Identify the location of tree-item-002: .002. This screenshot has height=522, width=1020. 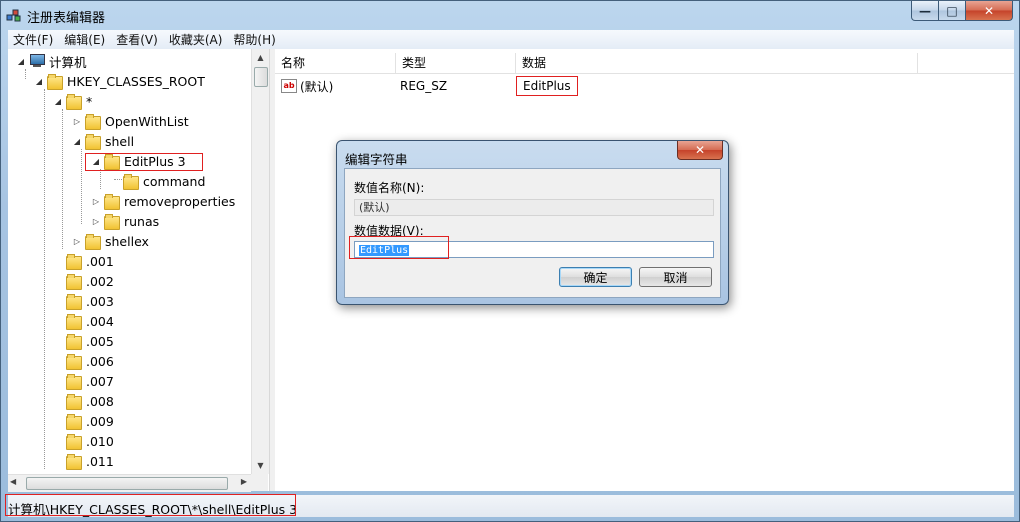
(83, 281).